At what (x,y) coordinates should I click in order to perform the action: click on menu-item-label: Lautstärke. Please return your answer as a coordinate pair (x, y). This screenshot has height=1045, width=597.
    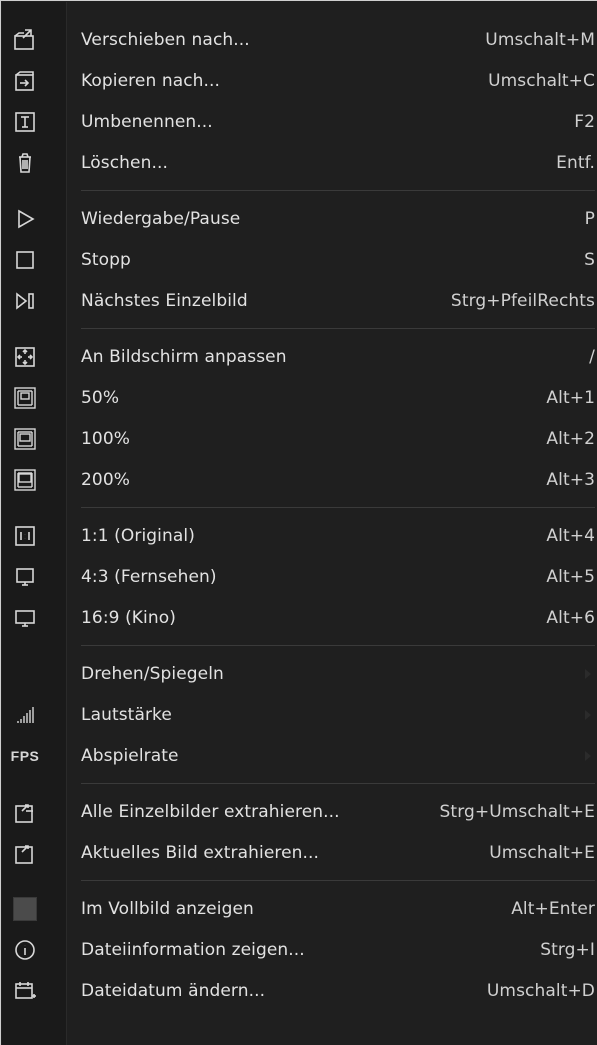
    Looking at the image, I should click on (126, 714).